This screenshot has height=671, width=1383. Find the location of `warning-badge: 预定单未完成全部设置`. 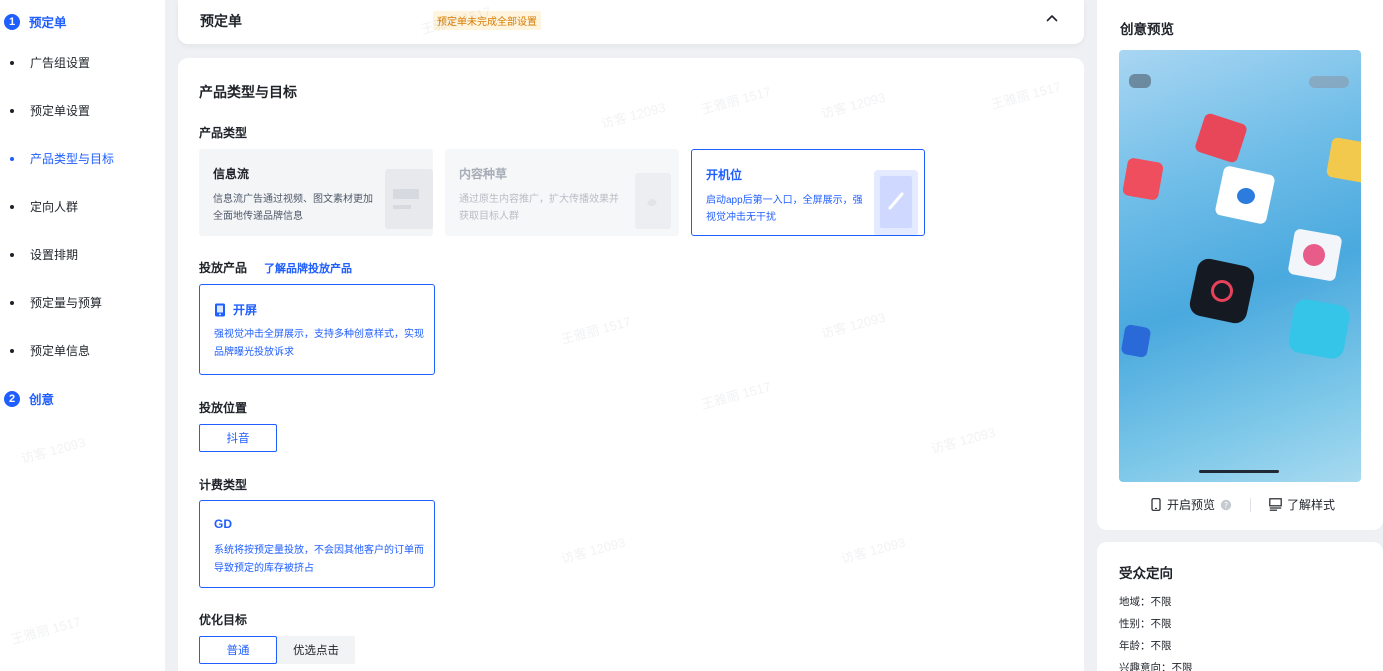

warning-badge: 预定单未完成全部设置 is located at coordinates (487, 20).